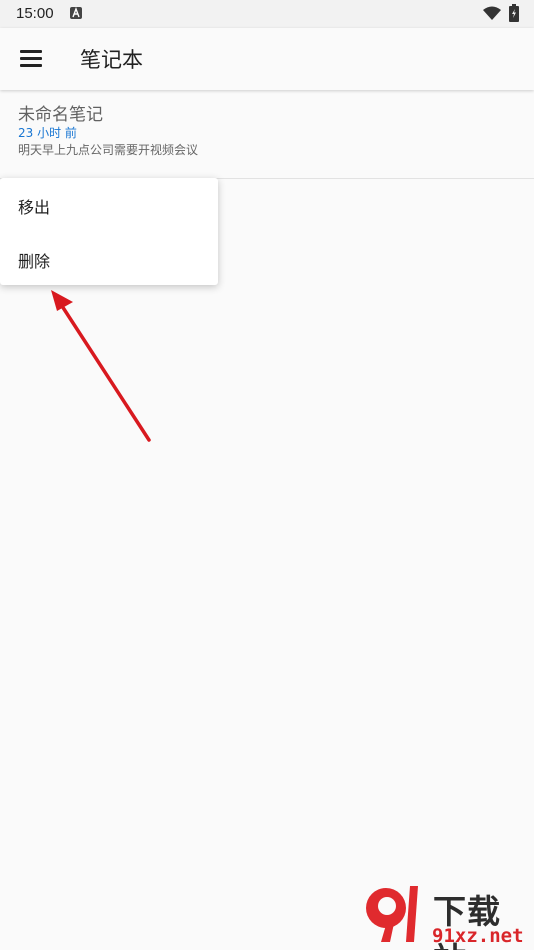 This screenshot has width=534, height=950. Describe the element at coordinates (267, 135) in the screenshot. I see `note-list-item: 未命名笔记 23 小时 前 明天早上九点公司需要开视频会议` at that location.